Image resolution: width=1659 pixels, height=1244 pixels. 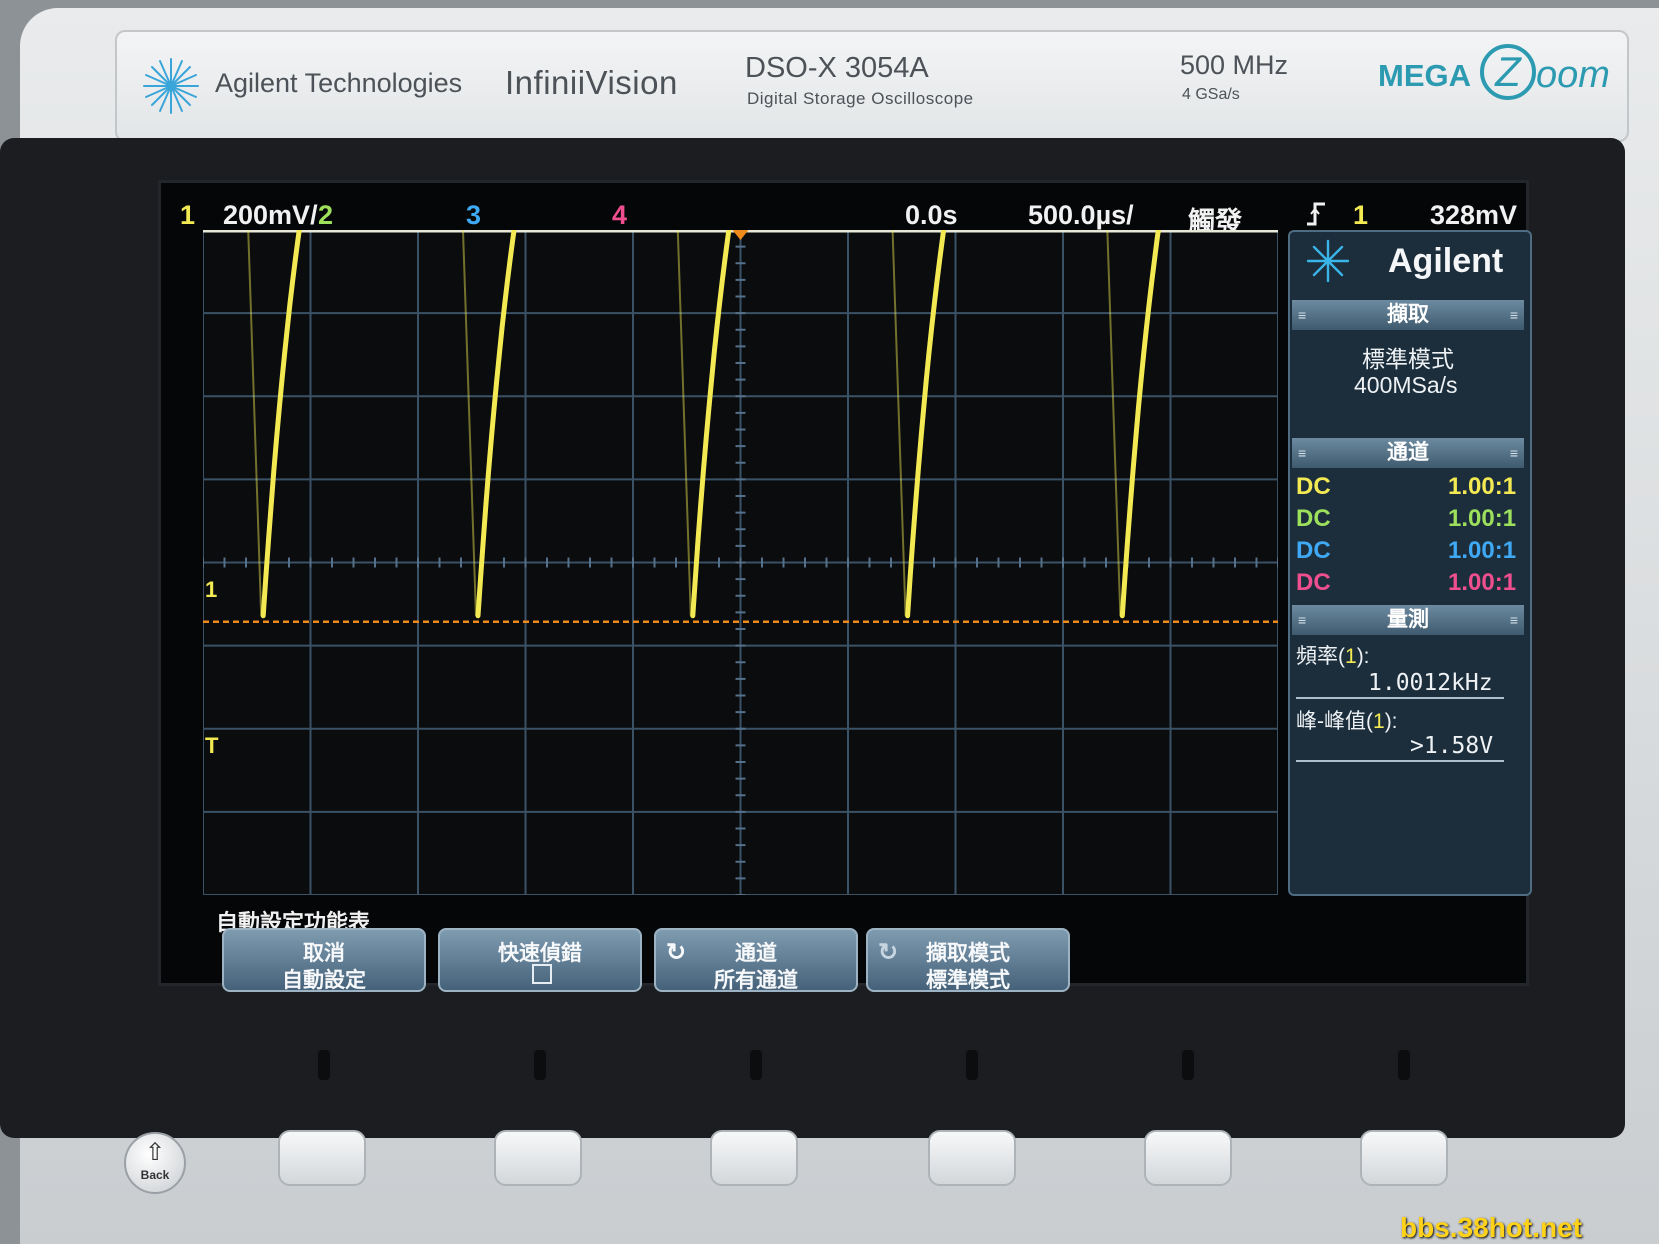 What do you see at coordinates (968, 953) in the screenshot?
I see `softkey-label: 擷取模式` at bounding box center [968, 953].